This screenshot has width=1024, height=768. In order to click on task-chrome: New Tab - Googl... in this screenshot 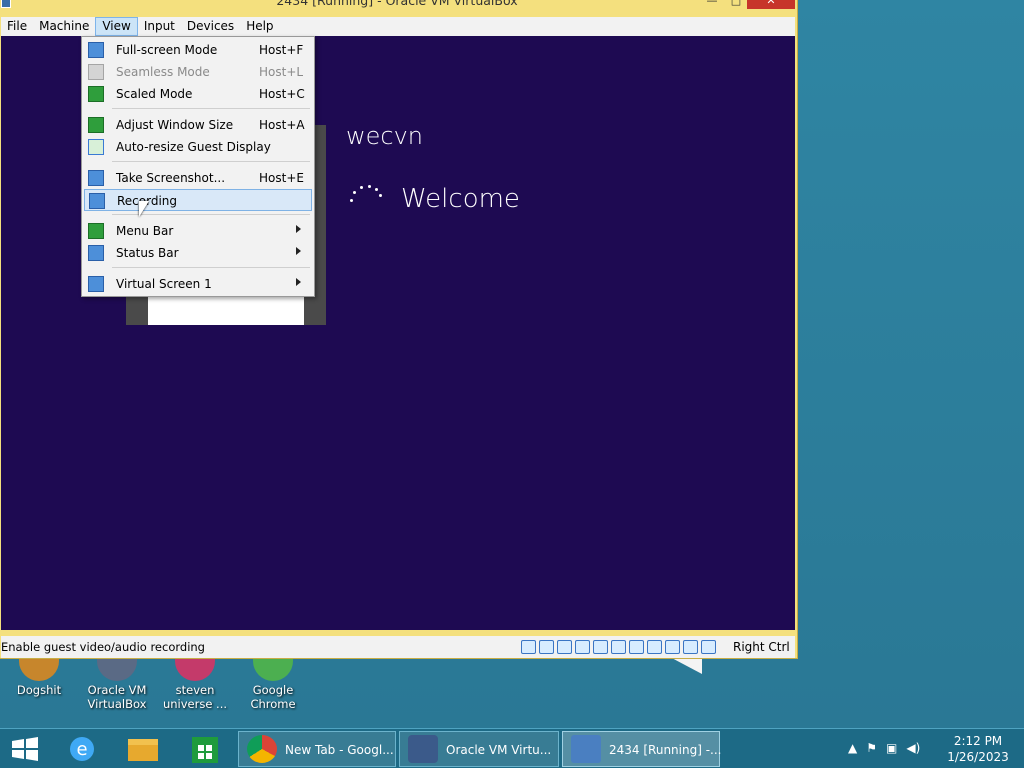, I will do `click(317, 749)`.